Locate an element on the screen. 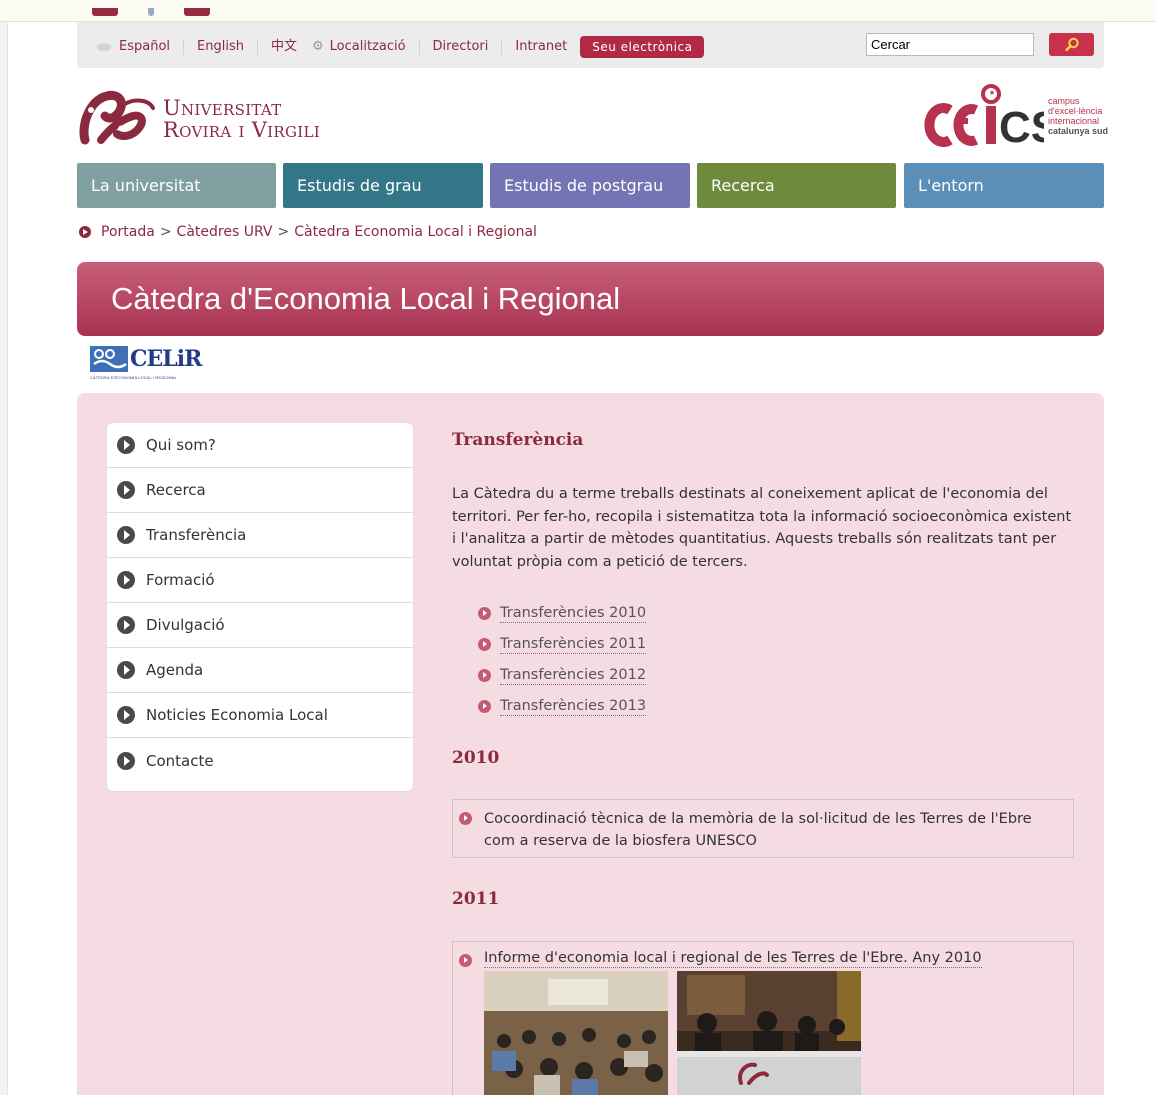 The height and width of the screenshot is (1095, 1156). bullet-icon is located at coordinates (104, 47).